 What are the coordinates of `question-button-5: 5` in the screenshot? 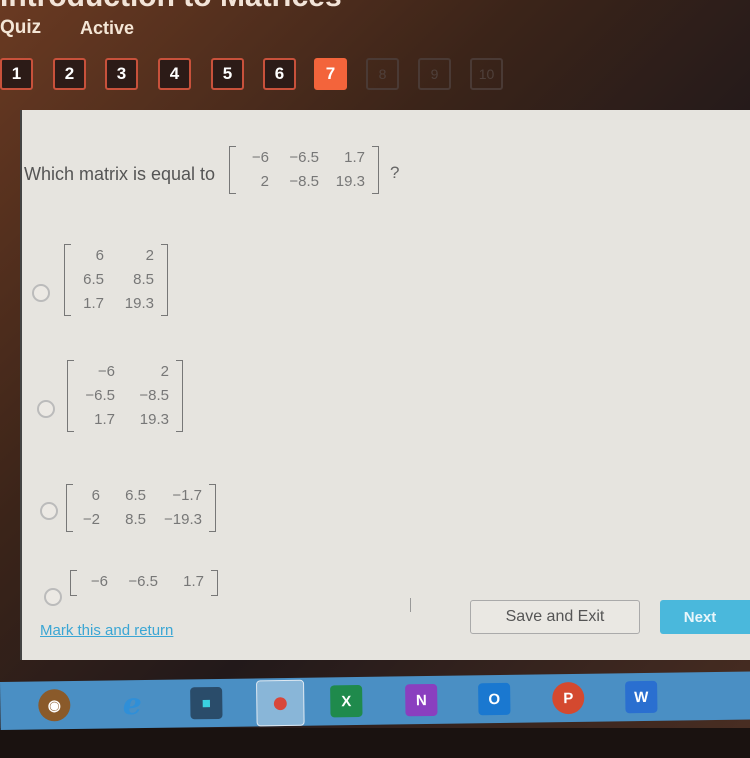 It's located at (227, 74).